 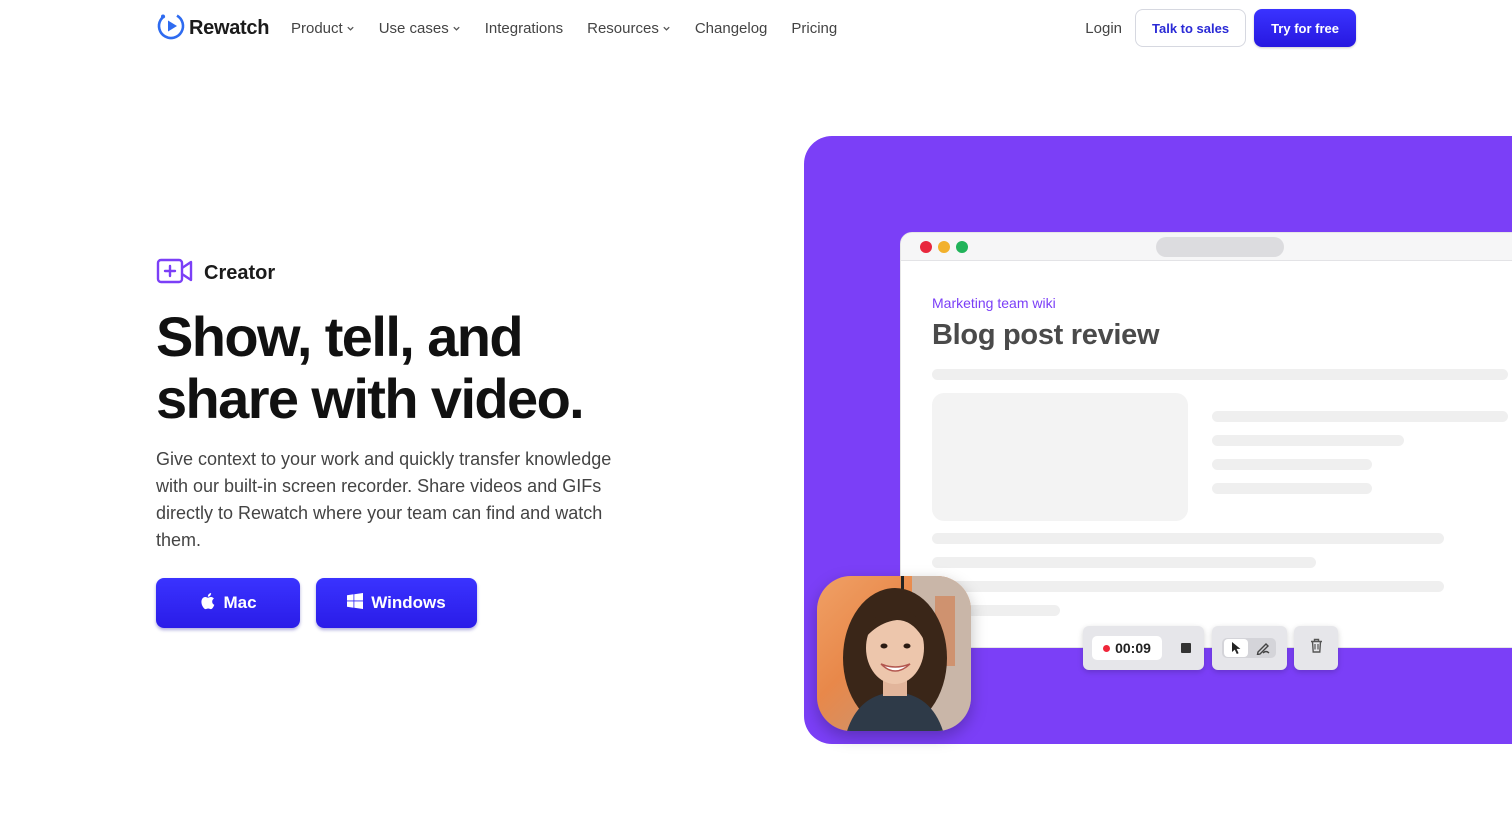 I want to click on mac-download-button: Mac, so click(x=228, y=603).